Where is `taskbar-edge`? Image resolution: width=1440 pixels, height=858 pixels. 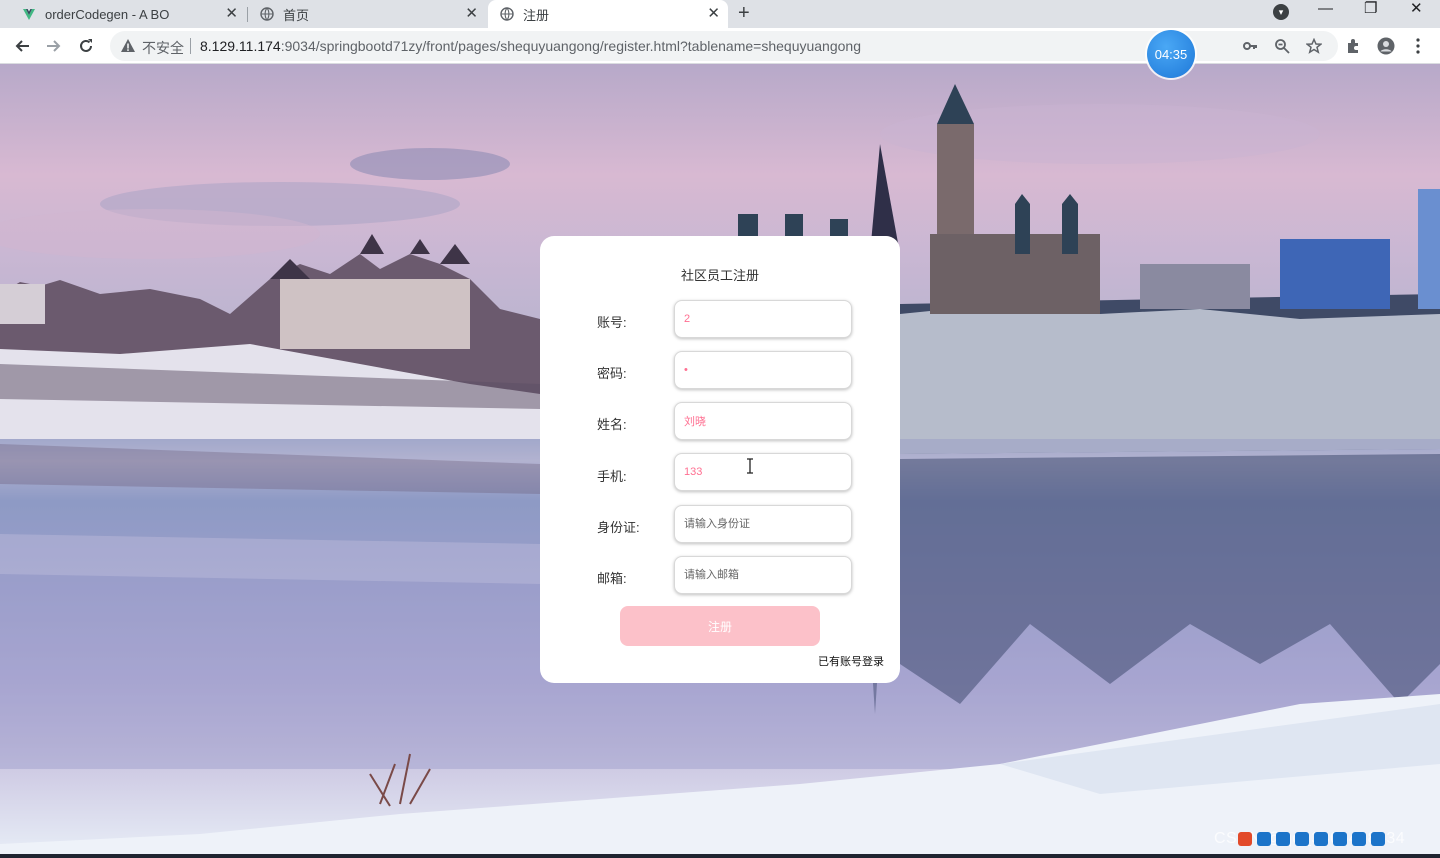
taskbar-edge is located at coordinates (720, 856).